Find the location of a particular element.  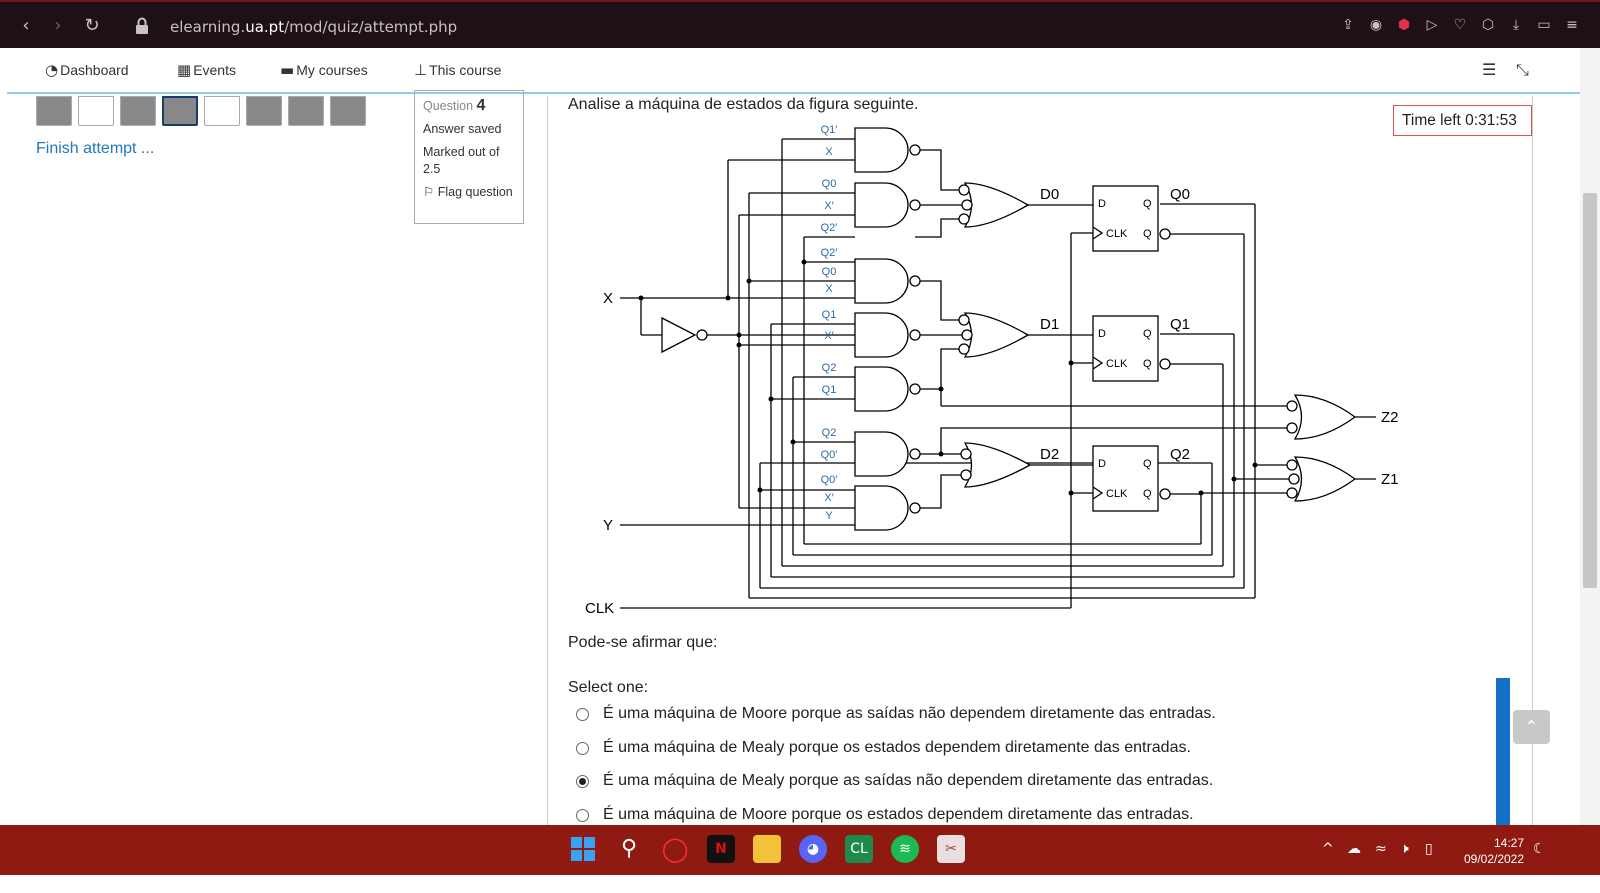

nav-this-course: ⊥ This course is located at coordinates (457, 70).